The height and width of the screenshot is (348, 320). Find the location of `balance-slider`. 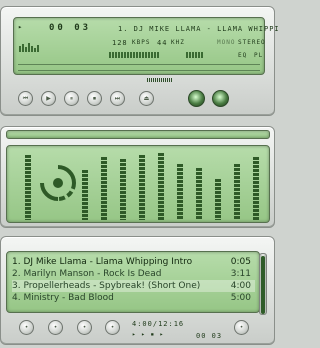

balance-slider is located at coordinates (206, 54).